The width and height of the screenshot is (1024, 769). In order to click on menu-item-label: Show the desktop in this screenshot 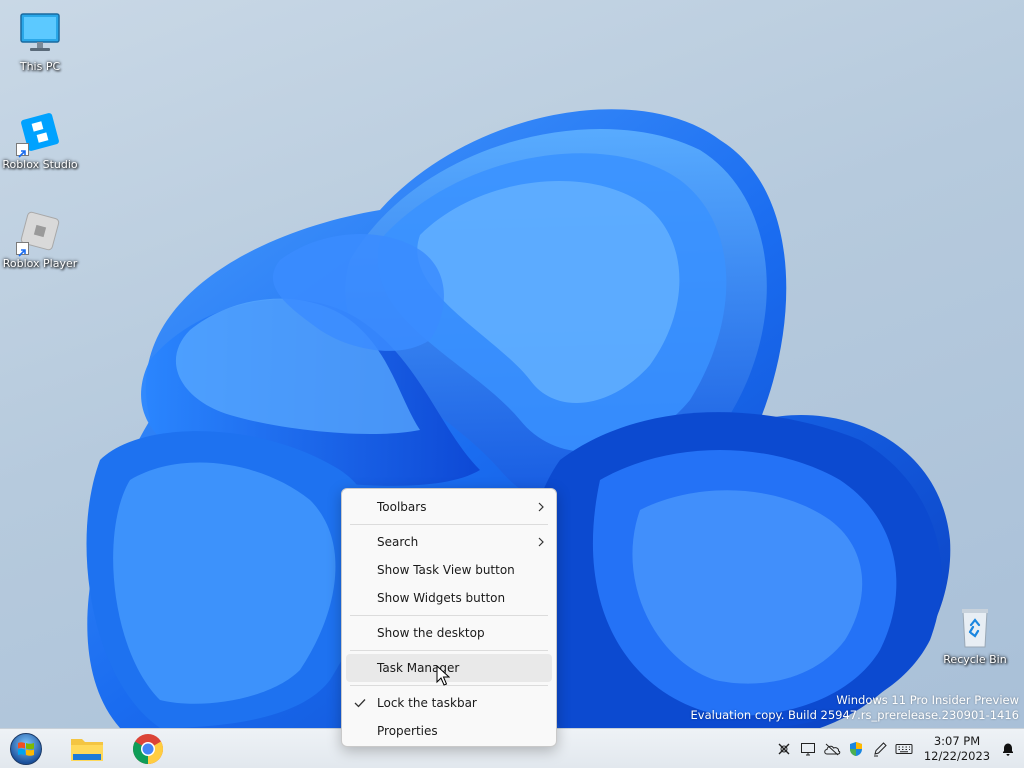, I will do `click(431, 633)`.